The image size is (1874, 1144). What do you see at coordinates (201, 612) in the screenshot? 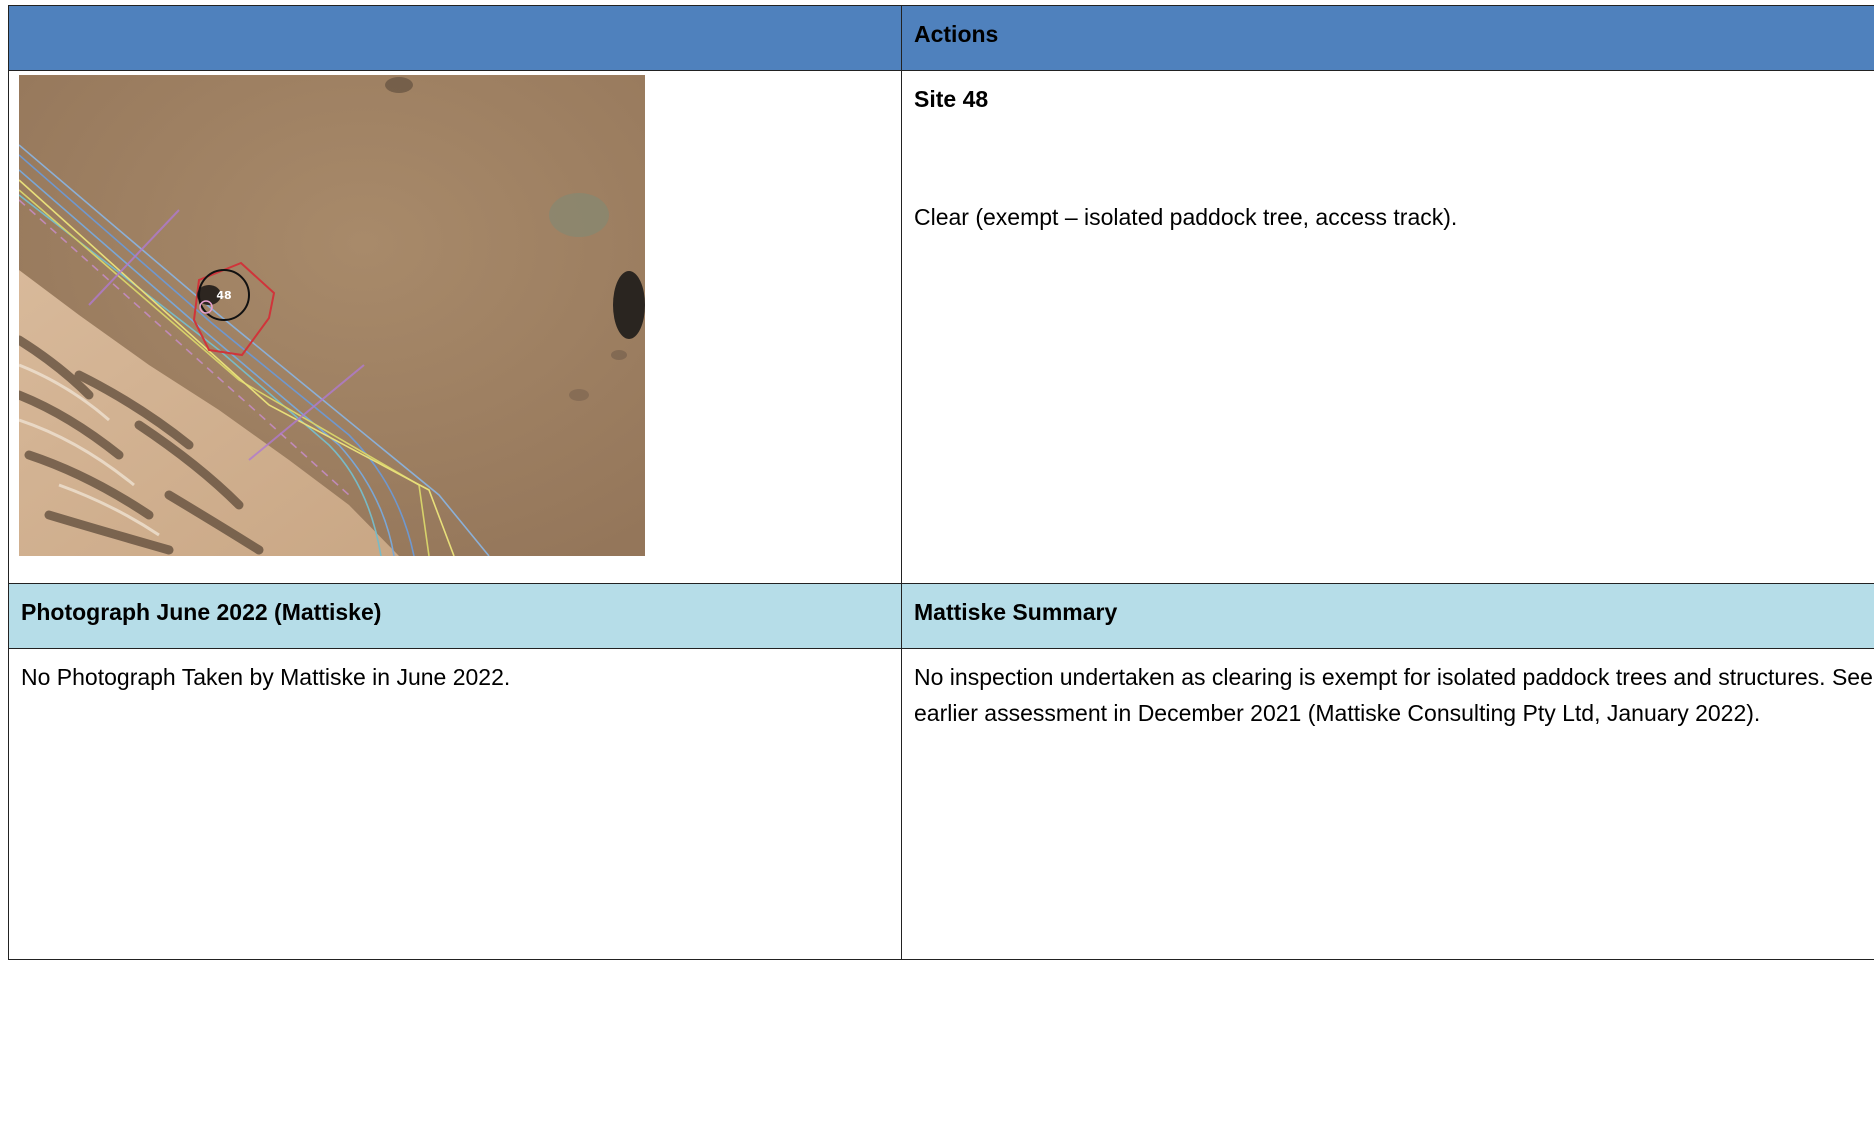
I see `photograph-heading: Photograph June 2022 (Mattiske)` at bounding box center [201, 612].